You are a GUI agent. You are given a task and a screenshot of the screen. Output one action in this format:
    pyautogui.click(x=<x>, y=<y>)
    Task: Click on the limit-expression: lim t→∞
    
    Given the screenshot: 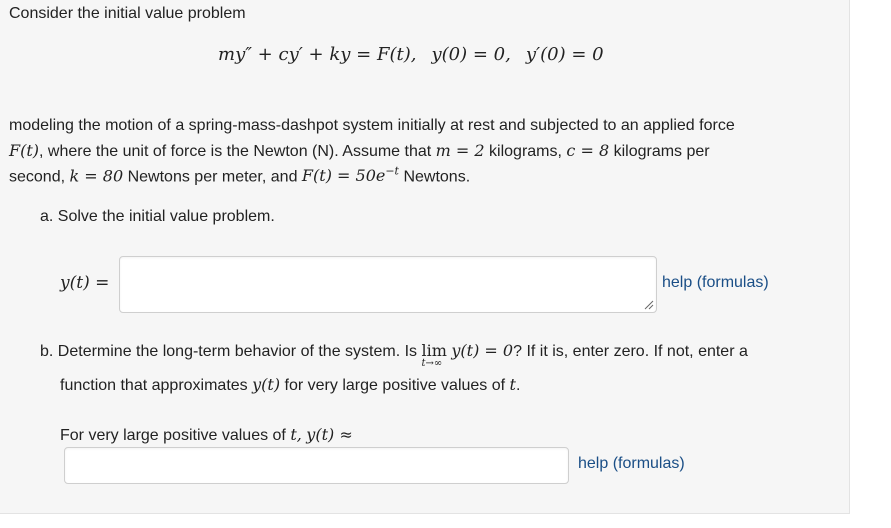 What is the action you would take?
    pyautogui.click(x=434, y=355)
    